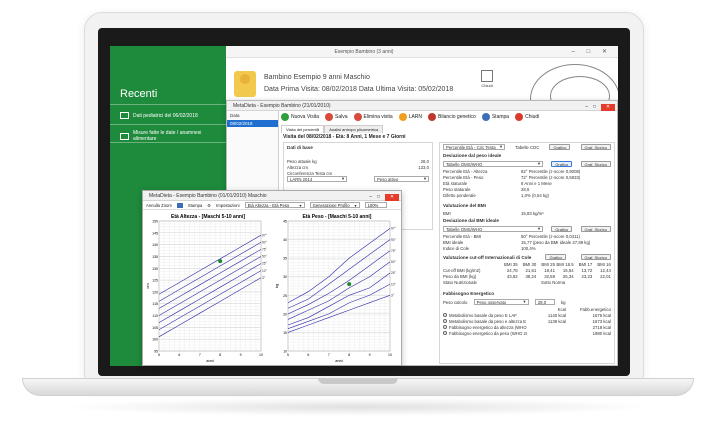 The height and width of the screenshot is (442, 716). Describe the element at coordinates (464, 205) in the screenshot. I see `bmi-section: Valutazione del BMI` at that location.